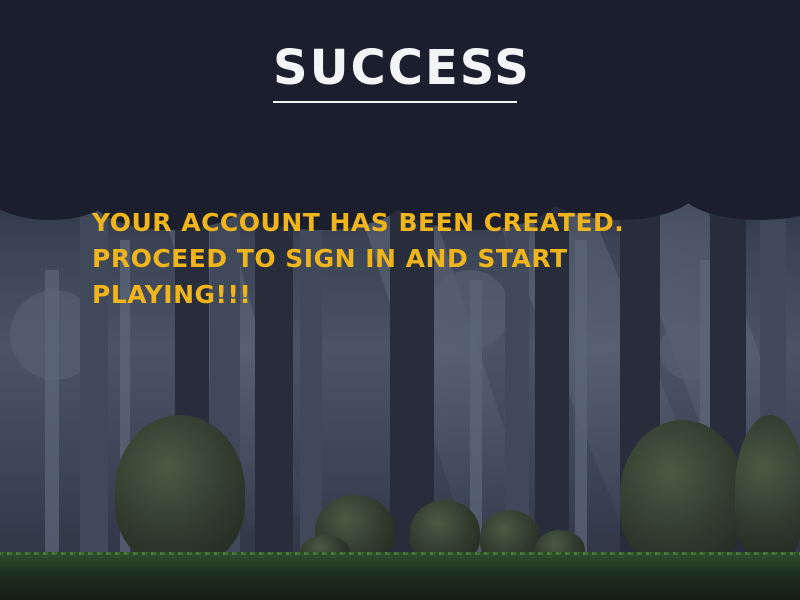  I want to click on tree-trunk, so click(52, 435).